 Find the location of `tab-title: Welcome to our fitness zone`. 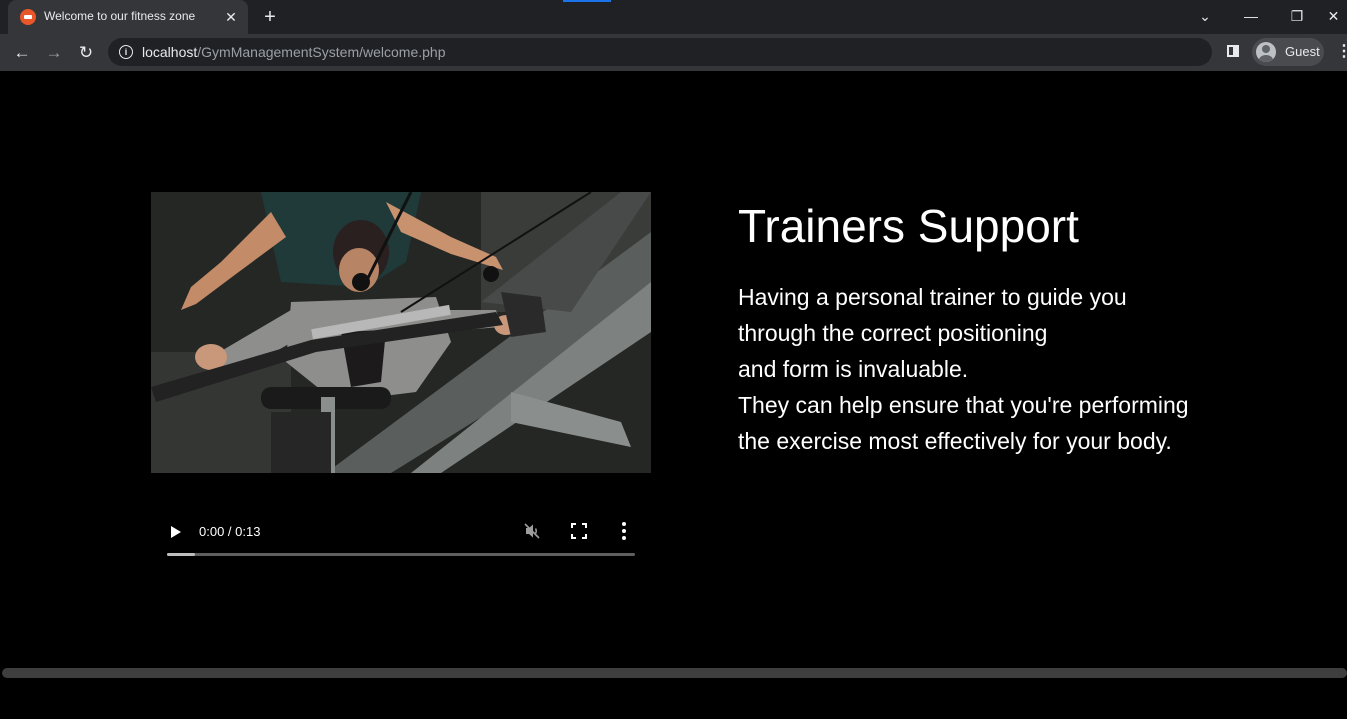

tab-title: Welcome to our fitness zone is located at coordinates (120, 16).